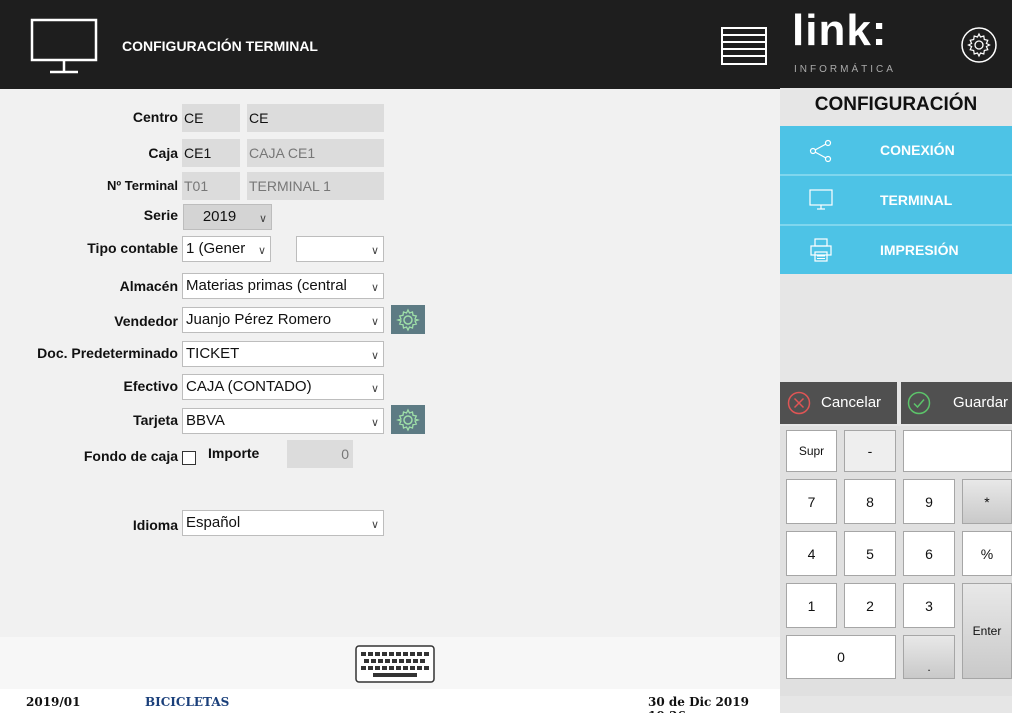 The image size is (1012, 713). Describe the element at coordinates (216, 248) in the screenshot. I see `tipo-contable-value: 1 (Gener` at that location.